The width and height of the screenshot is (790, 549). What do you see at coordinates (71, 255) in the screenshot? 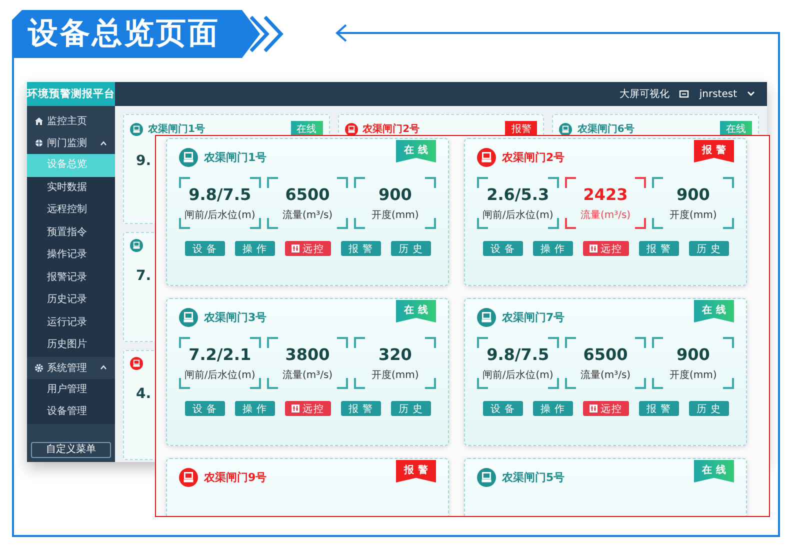
I see `submenu-item: 操作记录` at bounding box center [71, 255].